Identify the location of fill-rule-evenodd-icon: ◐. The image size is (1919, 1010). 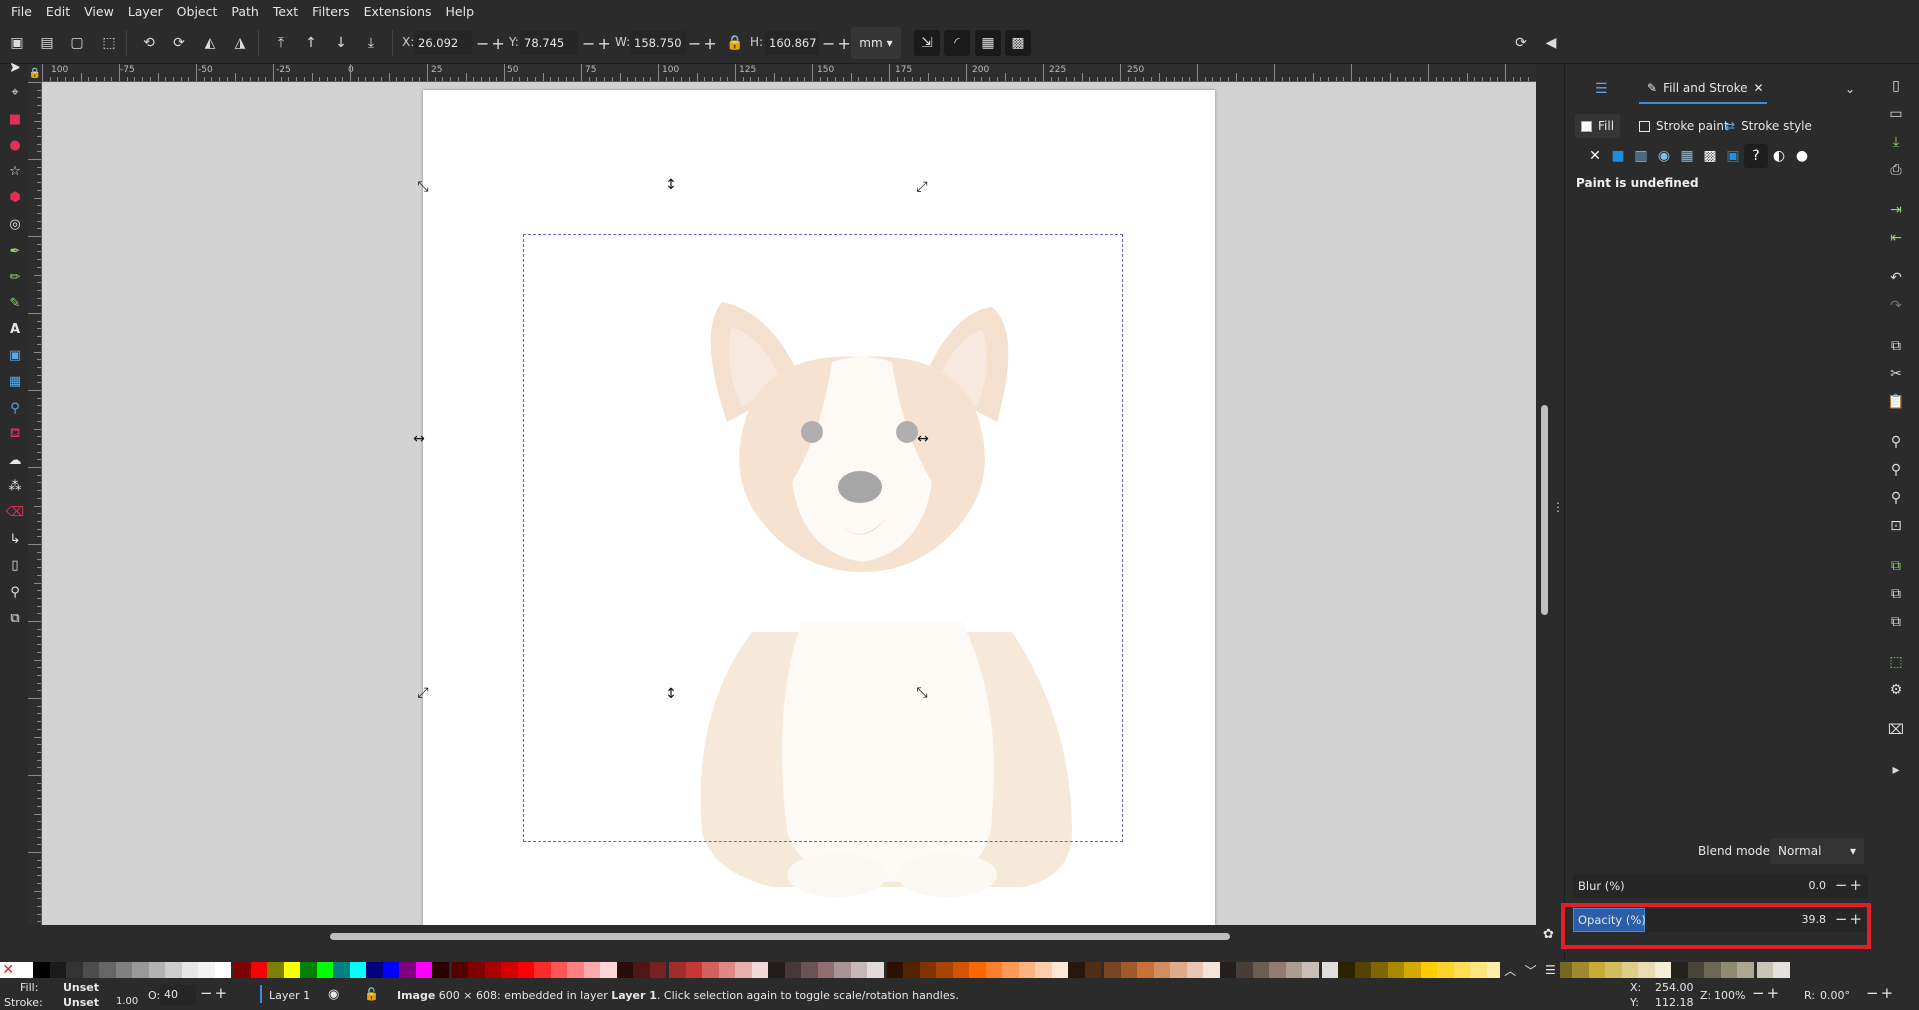
(1779, 156).